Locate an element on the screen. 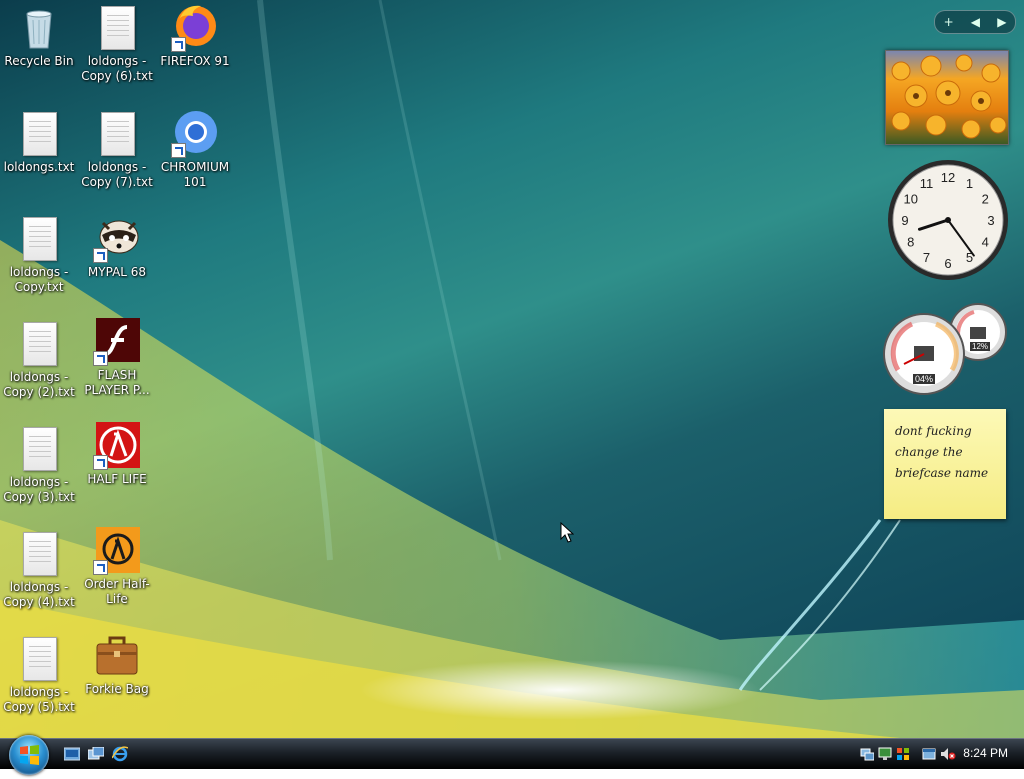 This screenshot has width=1024, height=779. taskbar: 8:24 PM is located at coordinates (512, 755).